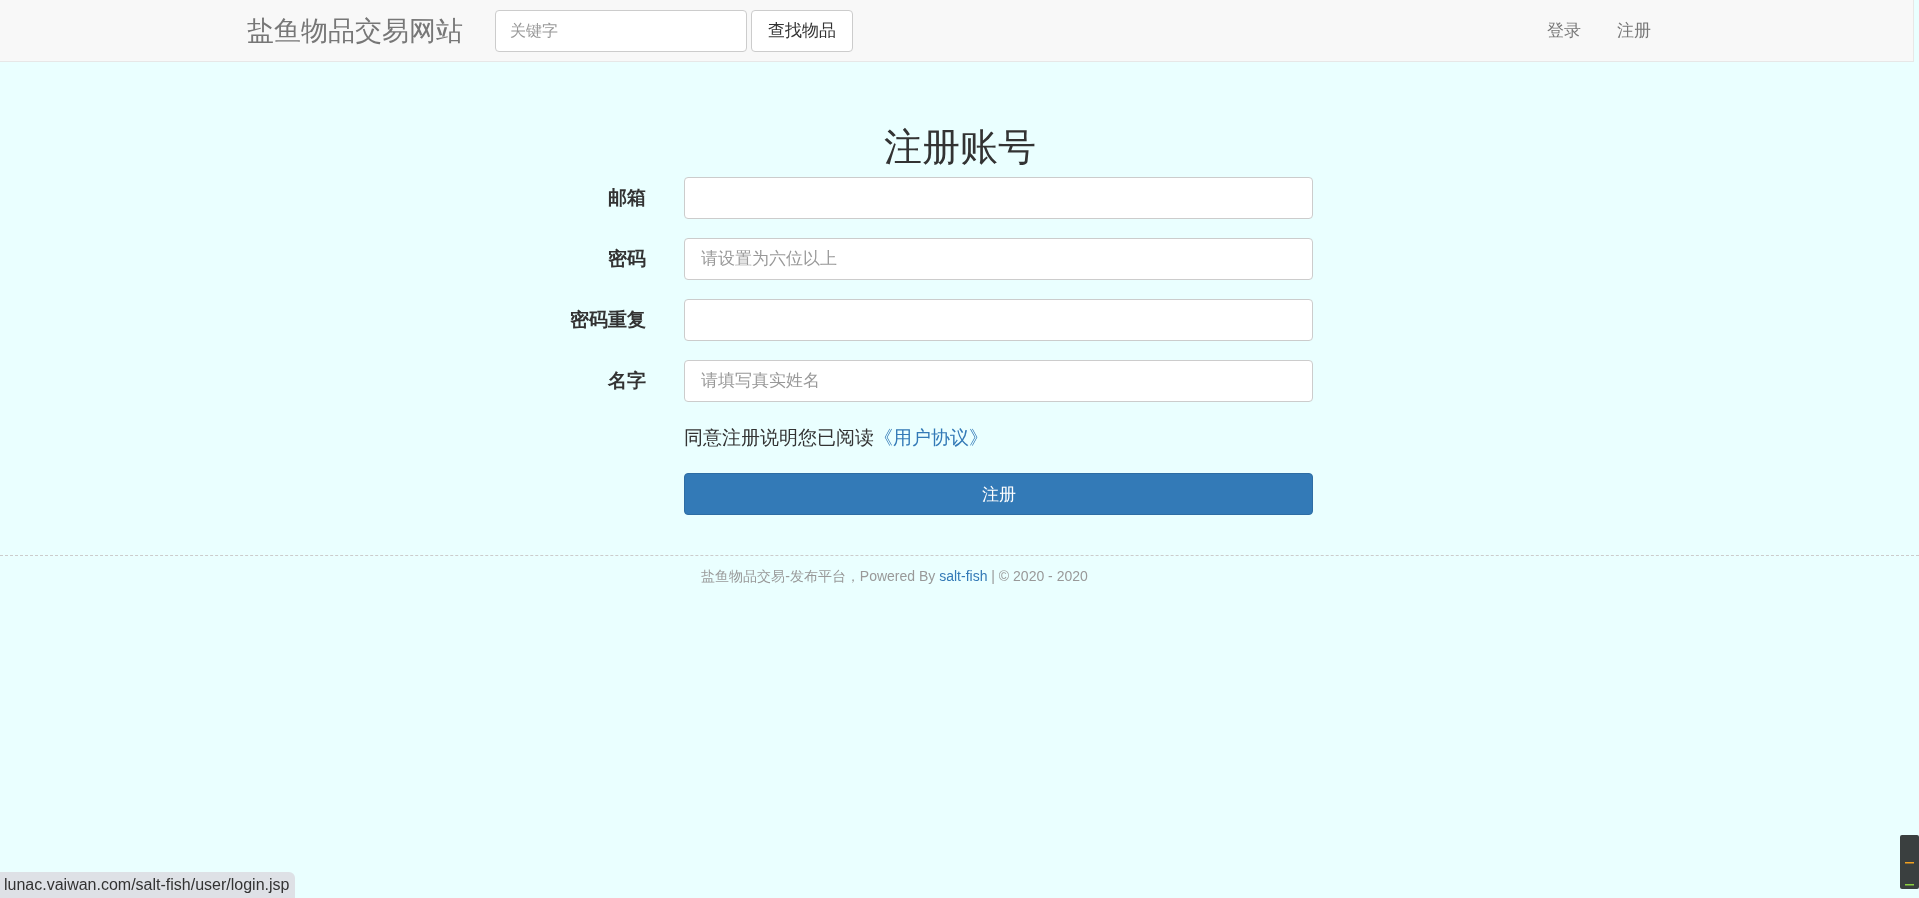 This screenshot has width=1919, height=898. Describe the element at coordinates (626, 259) in the screenshot. I see `field-label: 密码` at that location.